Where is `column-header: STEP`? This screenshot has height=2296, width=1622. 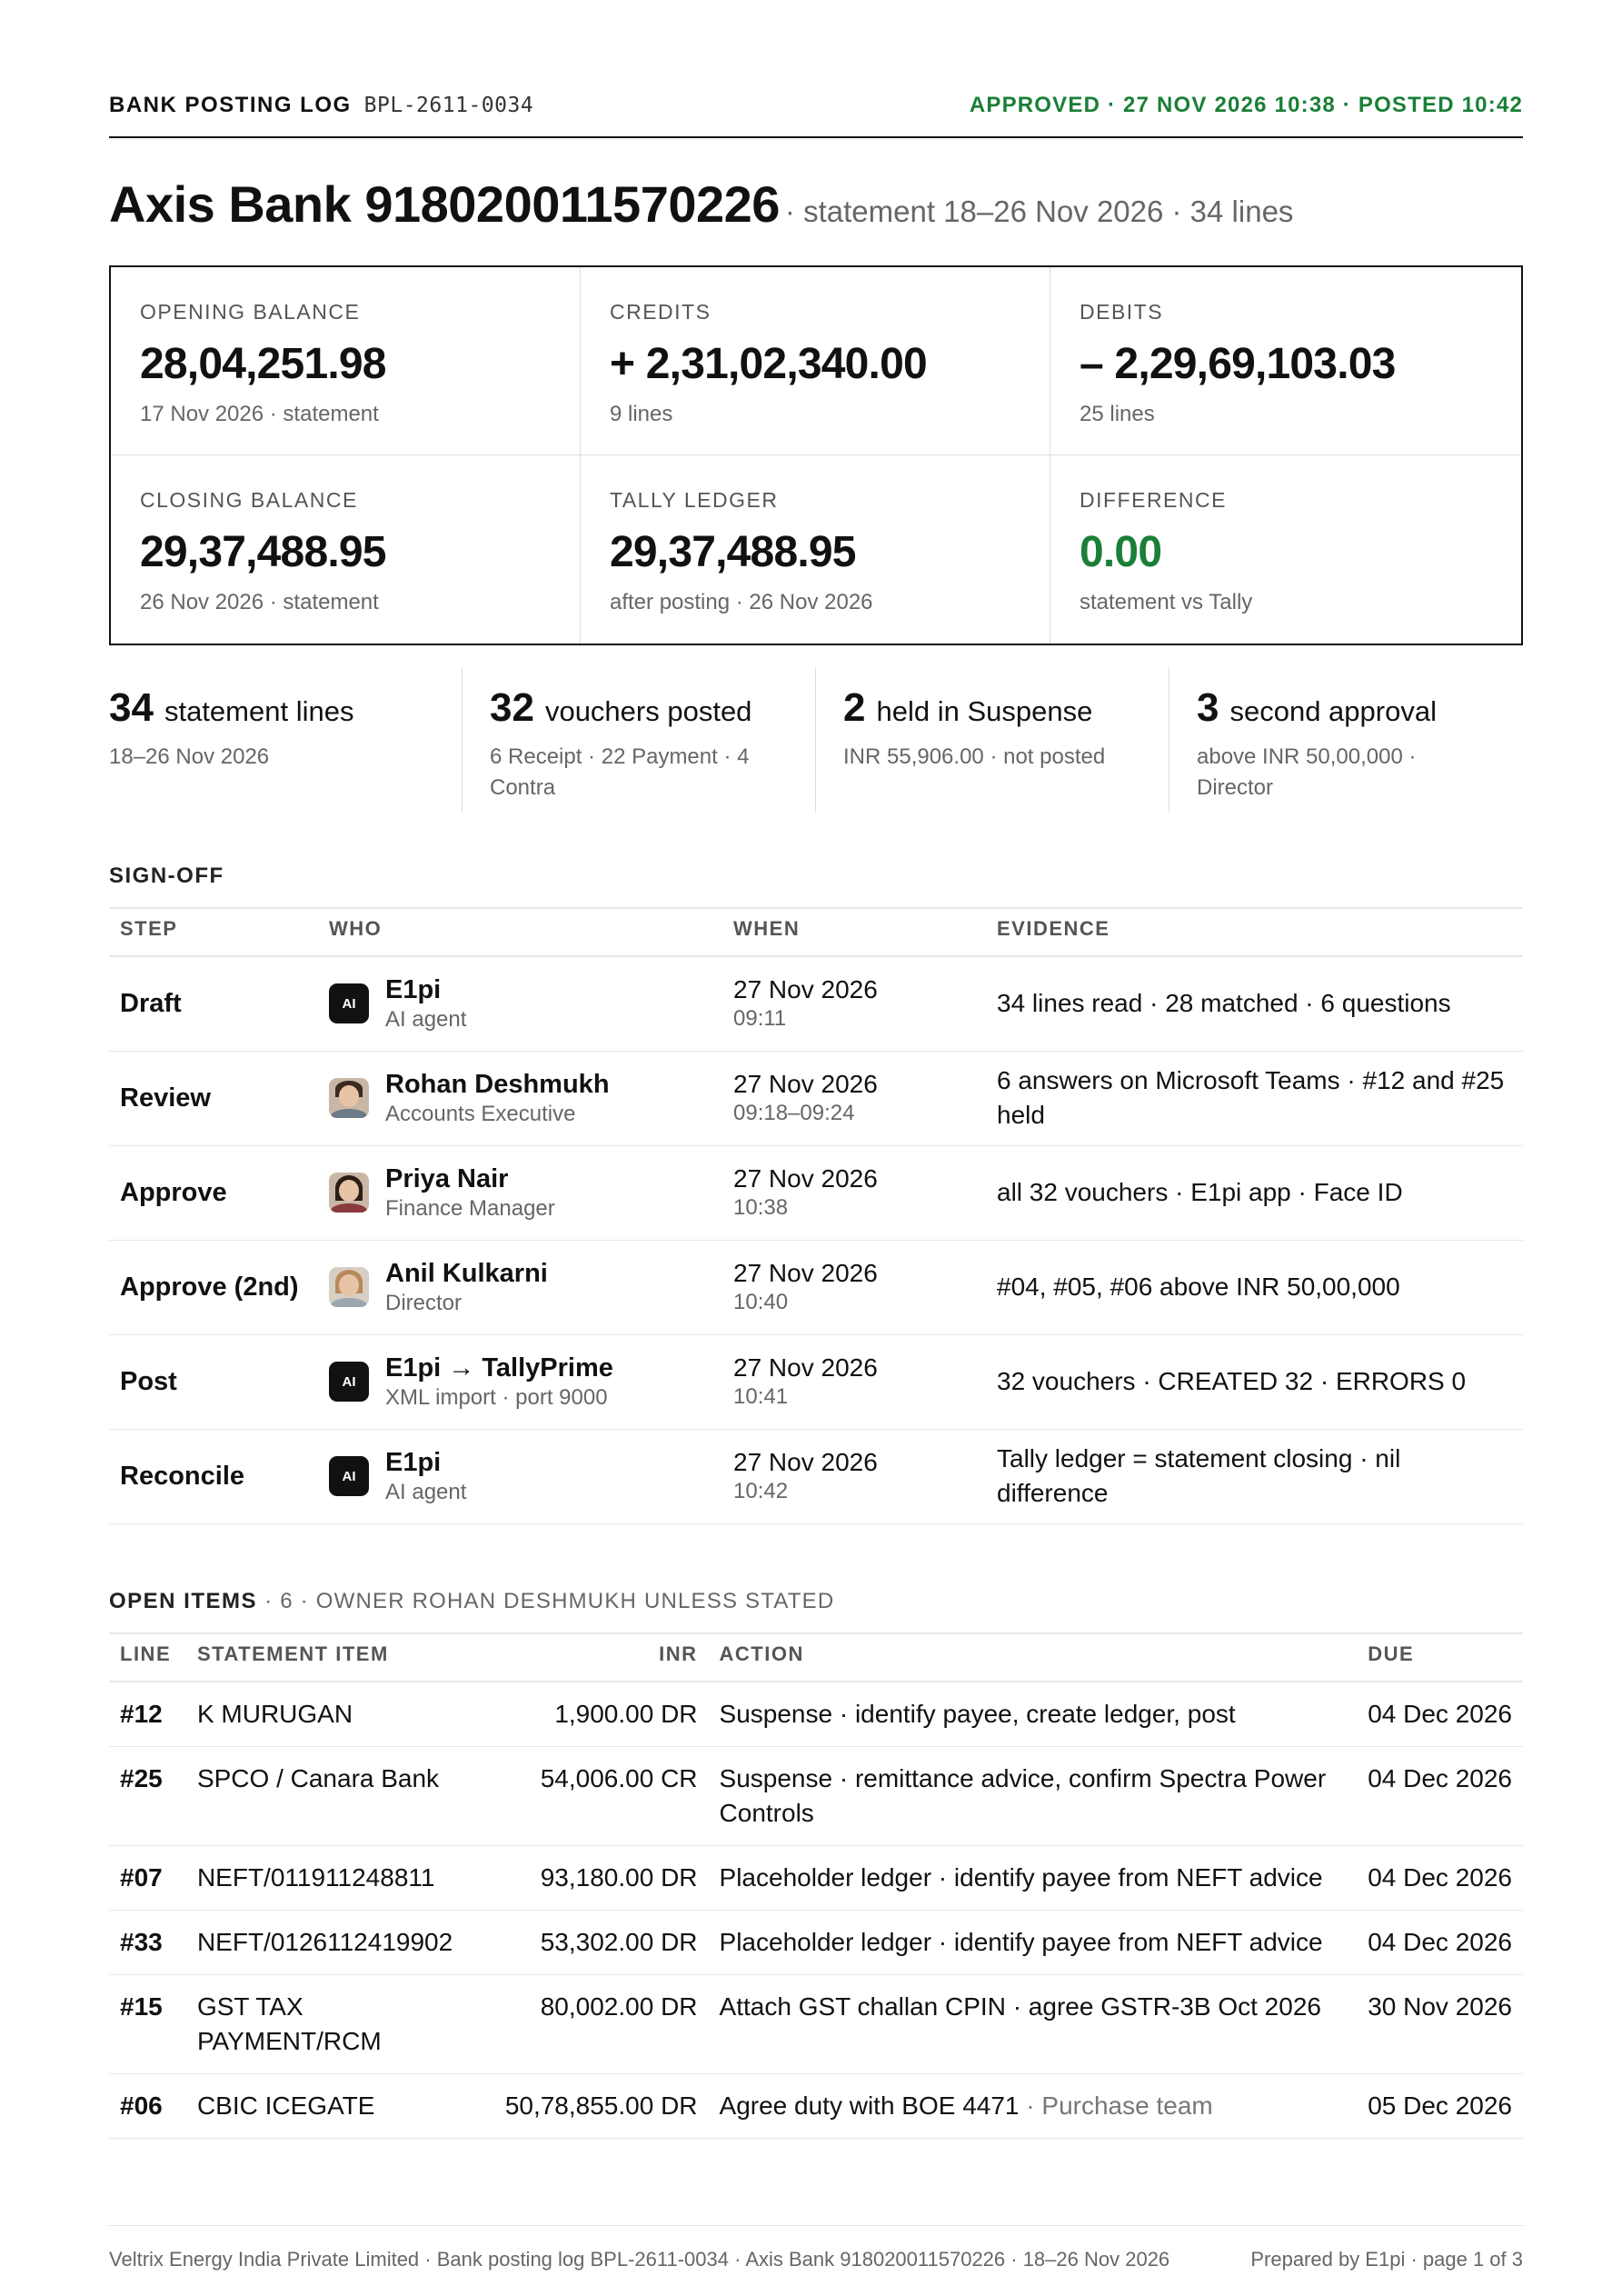 column-header: STEP is located at coordinates (213, 928).